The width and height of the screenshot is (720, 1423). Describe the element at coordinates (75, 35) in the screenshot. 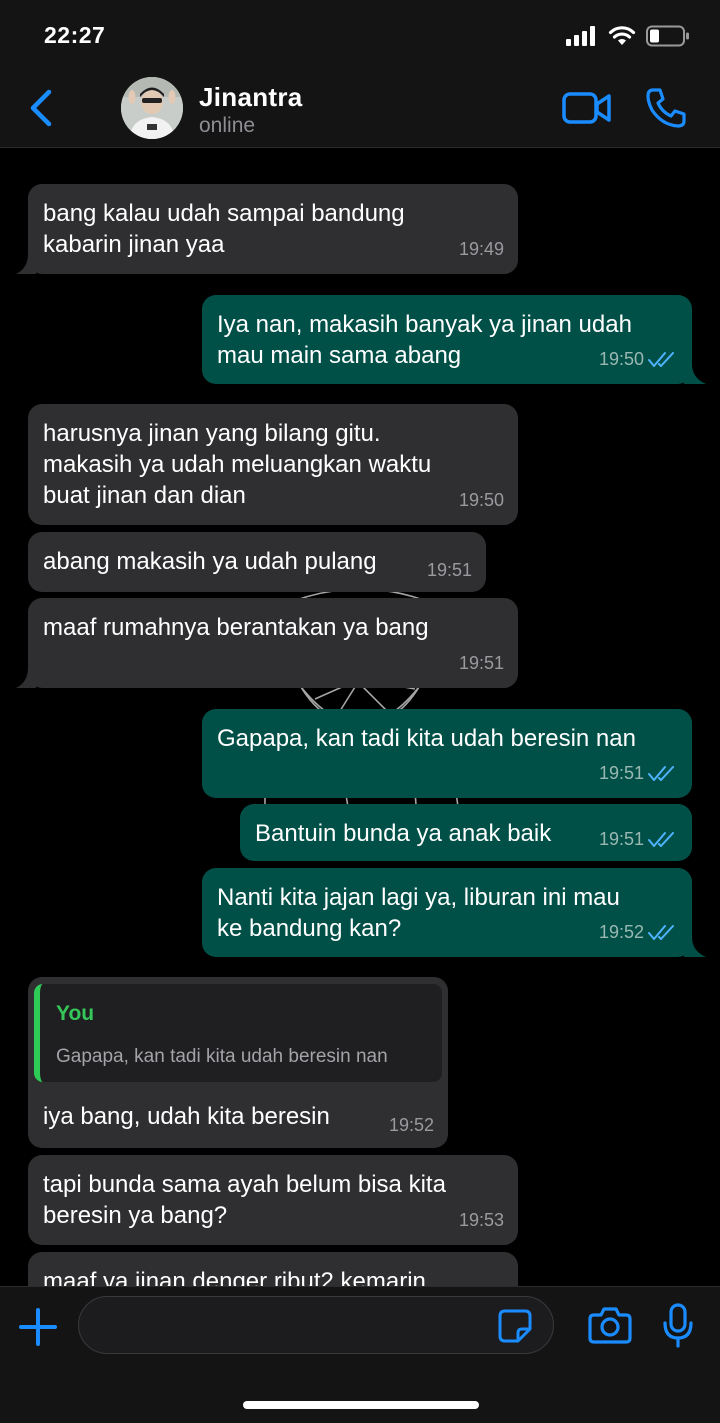

I see `status-time: 22:27` at that location.